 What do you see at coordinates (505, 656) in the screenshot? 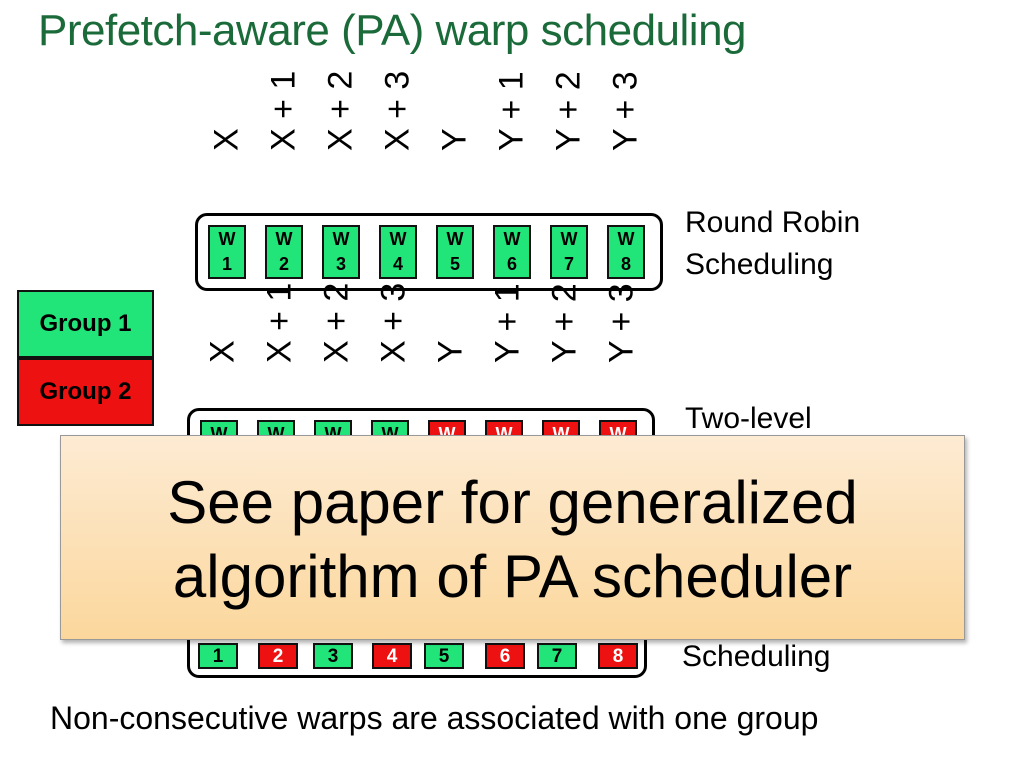
I see `warp-box: 6` at bounding box center [505, 656].